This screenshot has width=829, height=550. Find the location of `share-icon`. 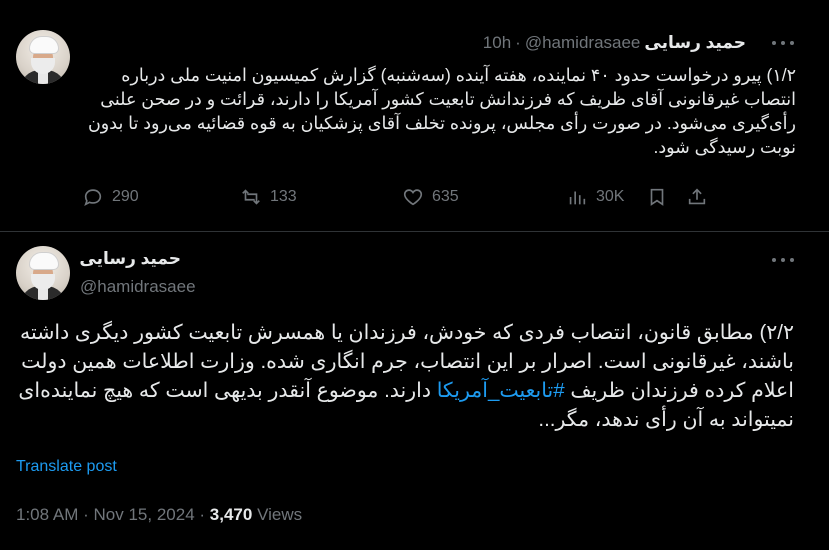

share-icon is located at coordinates (697, 196).